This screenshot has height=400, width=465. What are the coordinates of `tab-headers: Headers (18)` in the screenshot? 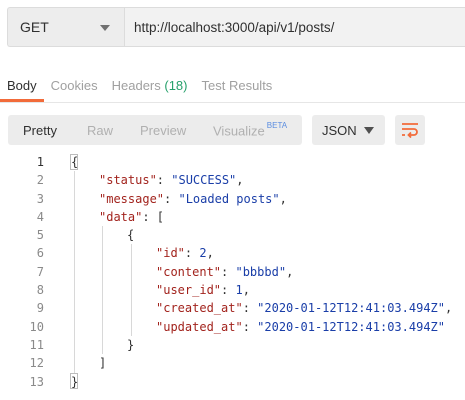 It's located at (150, 87).